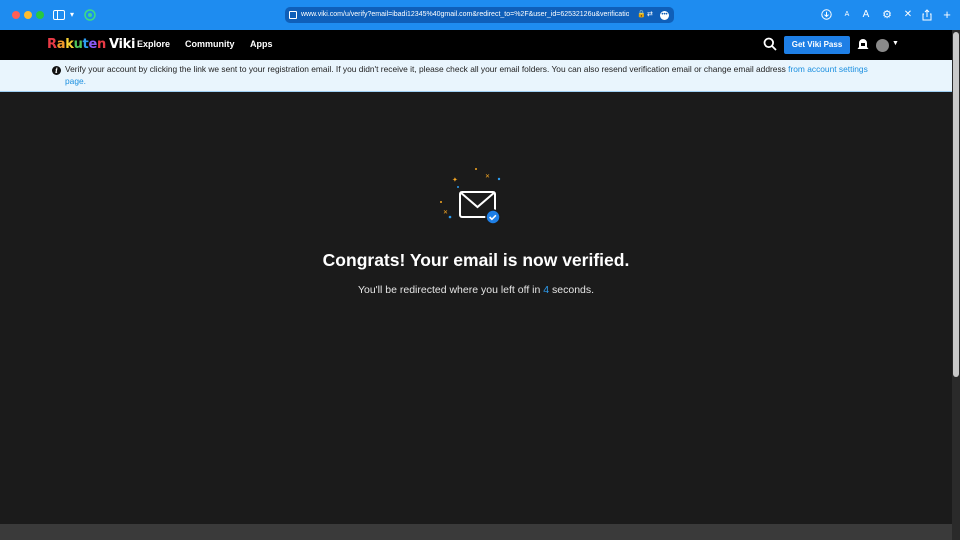 This screenshot has width=960, height=540. What do you see at coordinates (826, 15) in the screenshot?
I see `download-icon` at bounding box center [826, 15].